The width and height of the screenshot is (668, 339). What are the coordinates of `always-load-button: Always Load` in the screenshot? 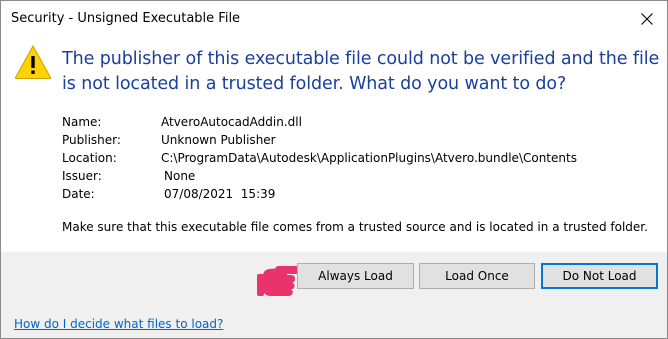 It's located at (355, 276).